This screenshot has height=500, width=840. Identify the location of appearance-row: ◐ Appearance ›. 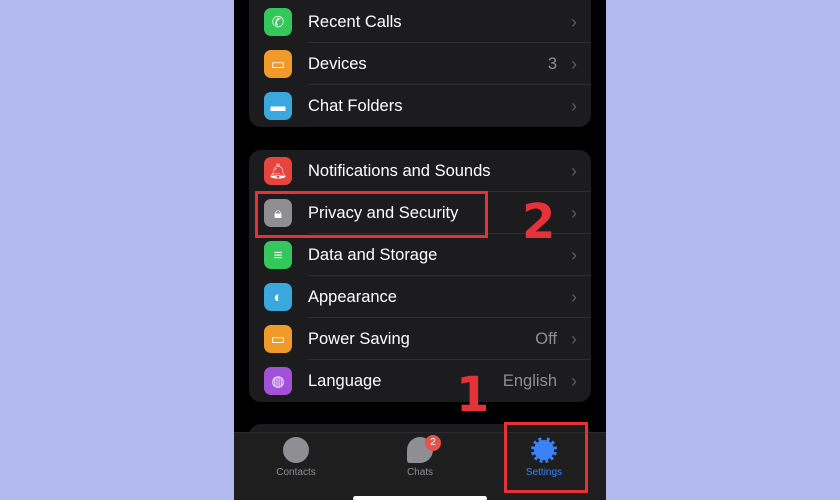
(420, 297).